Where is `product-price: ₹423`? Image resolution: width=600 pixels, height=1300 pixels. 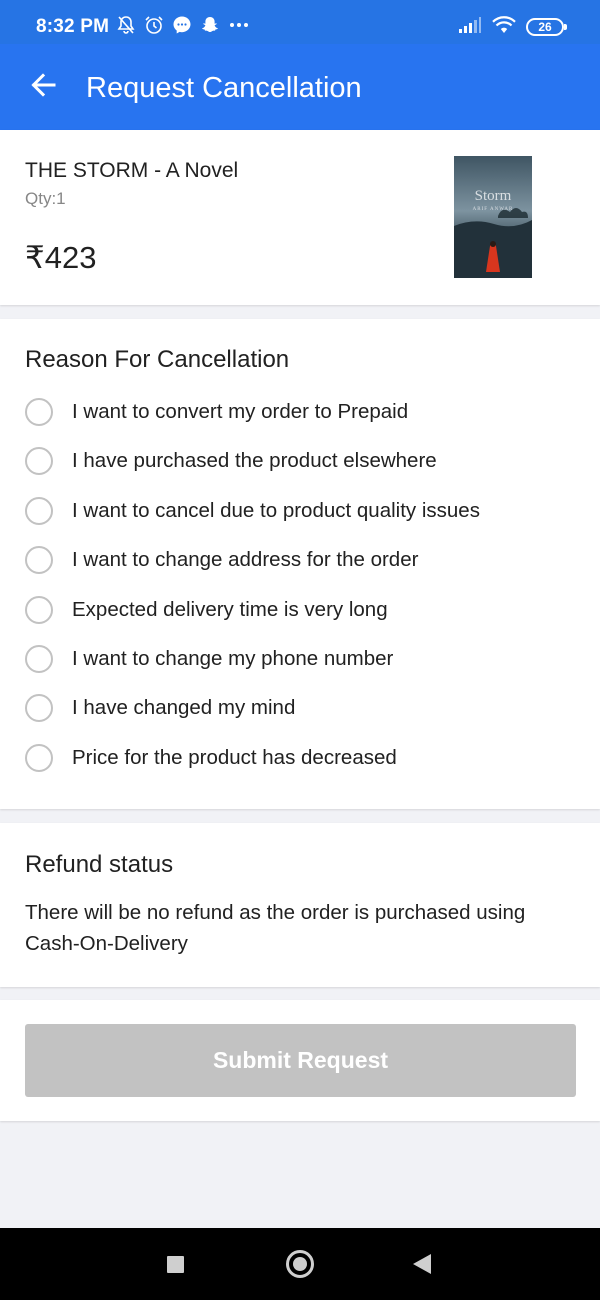
product-price: ₹423 is located at coordinates (61, 257).